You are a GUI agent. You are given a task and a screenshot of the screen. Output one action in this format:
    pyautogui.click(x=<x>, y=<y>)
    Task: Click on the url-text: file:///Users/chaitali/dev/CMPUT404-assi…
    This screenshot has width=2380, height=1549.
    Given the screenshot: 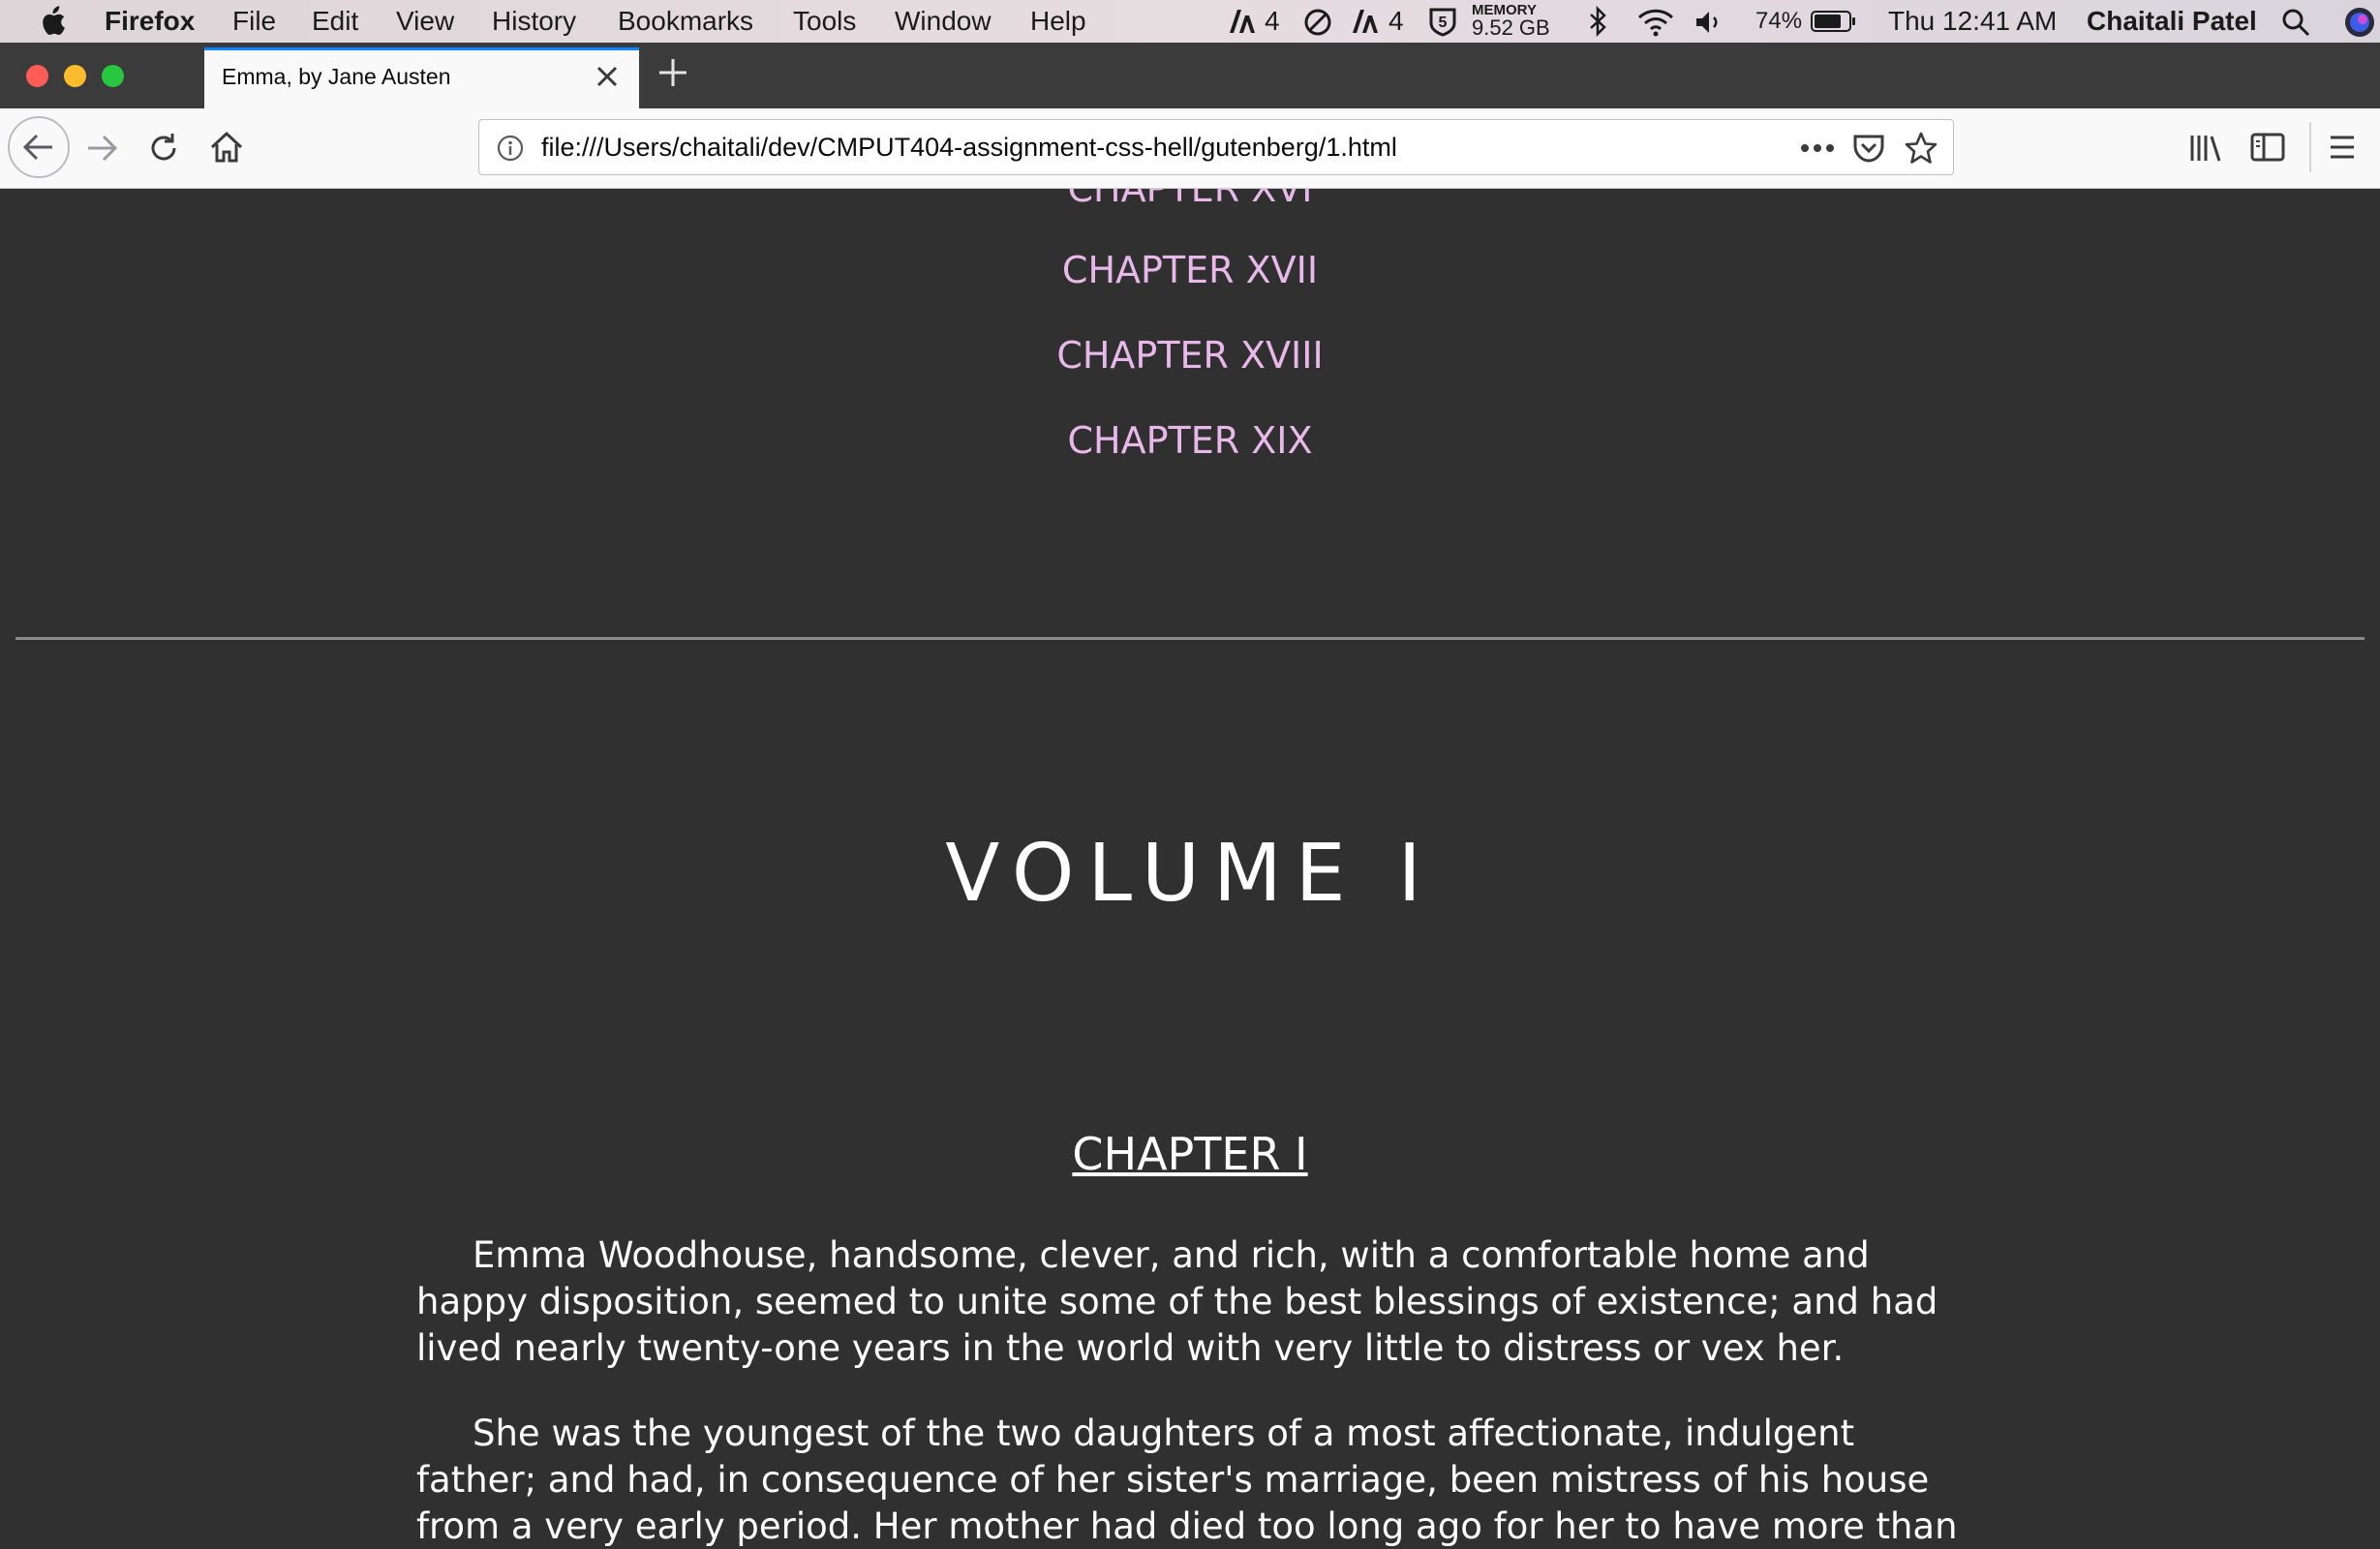 What is the action you would take?
    pyautogui.click(x=969, y=148)
    